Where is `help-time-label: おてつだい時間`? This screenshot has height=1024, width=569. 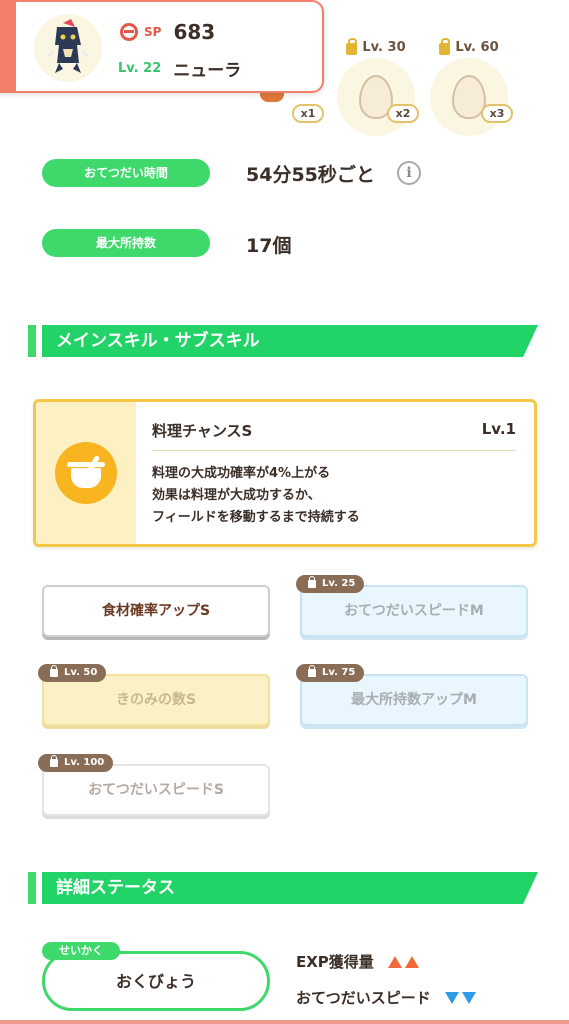 help-time-label: おてつだい時間 is located at coordinates (126, 173).